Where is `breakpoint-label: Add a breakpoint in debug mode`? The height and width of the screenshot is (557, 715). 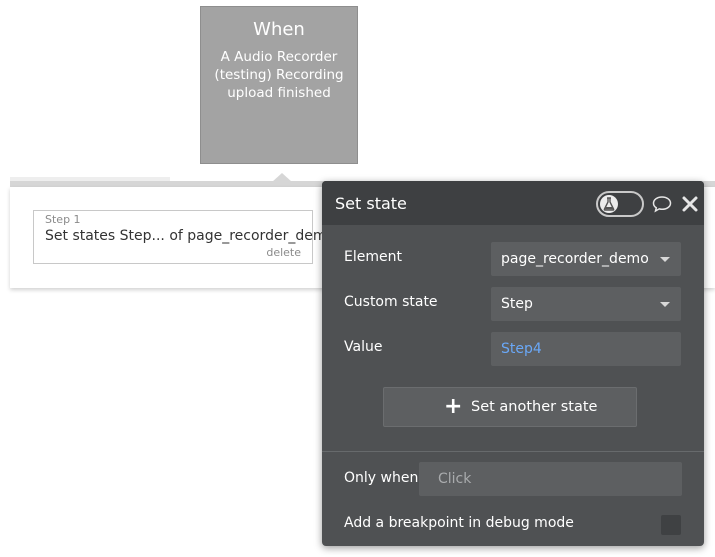
breakpoint-label: Add a breakpoint in debug mode is located at coordinates (459, 523).